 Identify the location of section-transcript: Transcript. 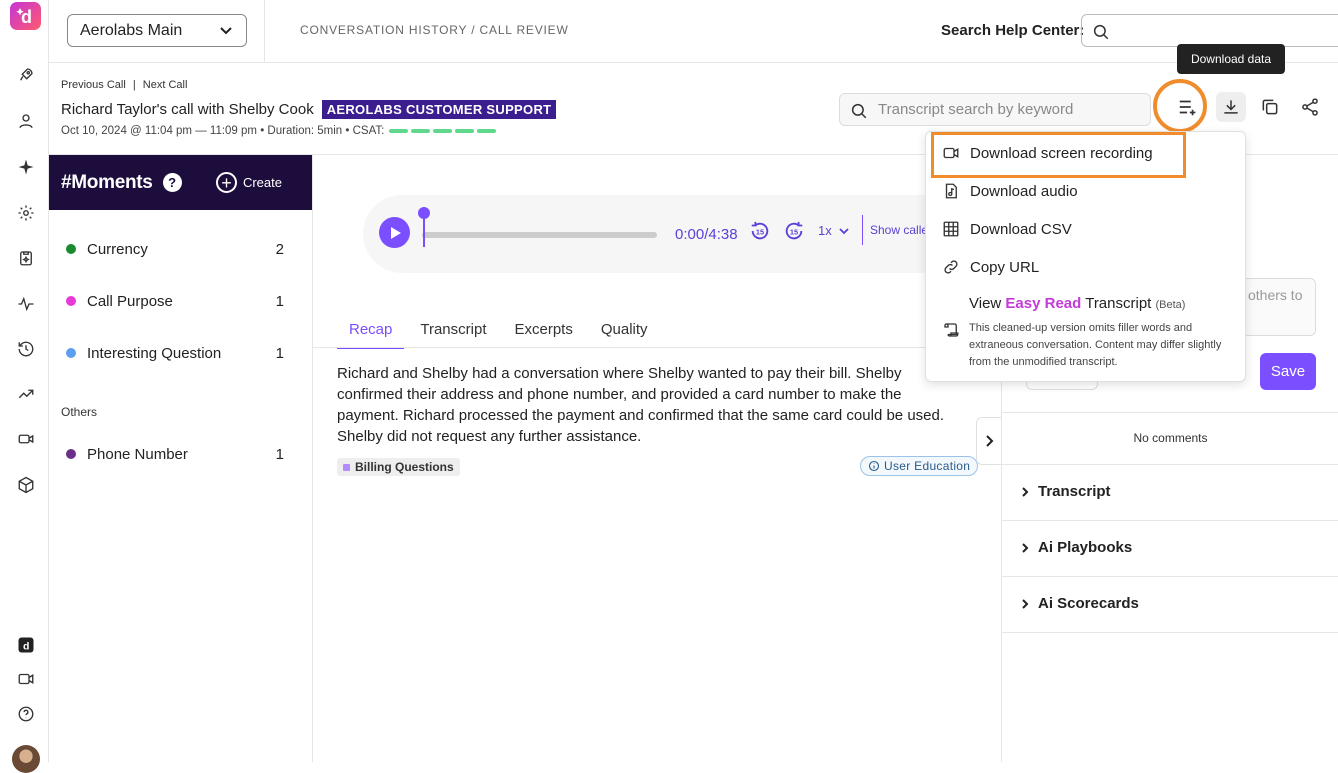
(1065, 491).